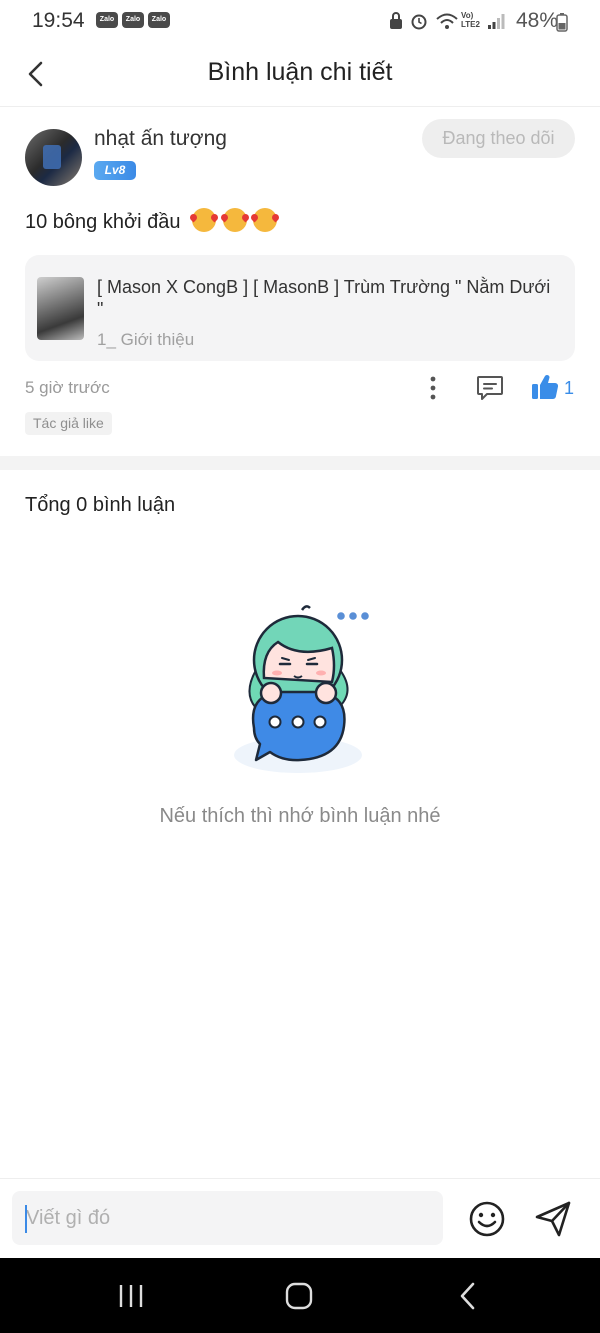 This screenshot has height=1333, width=600. I want to click on referenced-chapter-title: 1_ Giới thiệu, so click(146, 339).